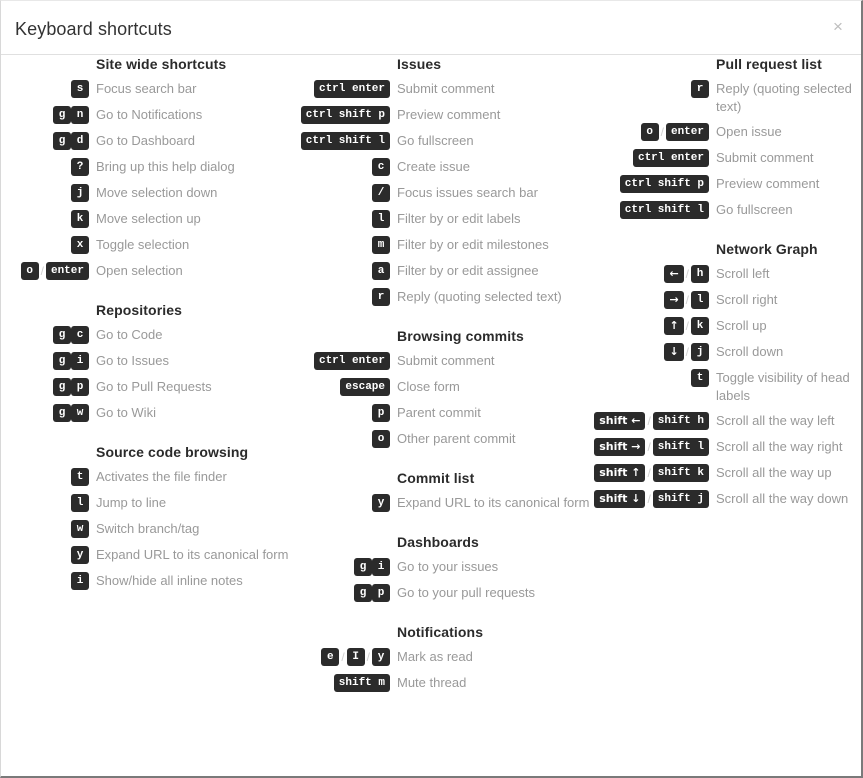  What do you see at coordinates (640, 351) in the screenshot?
I see `shortcut-keys: ↓ / j` at bounding box center [640, 351].